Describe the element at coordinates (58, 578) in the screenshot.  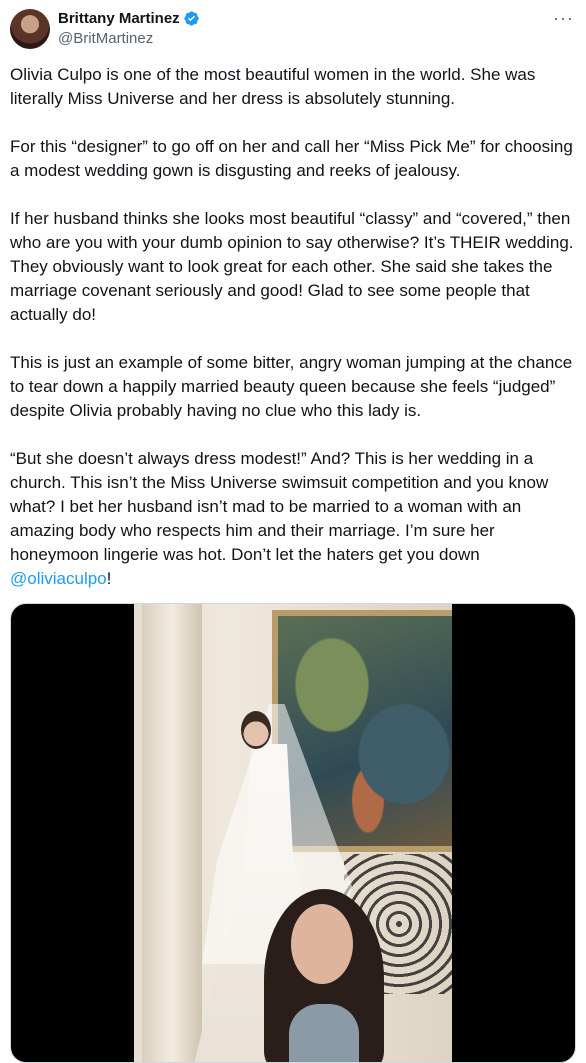
I see `mention-link: @oliviaculpo` at that location.